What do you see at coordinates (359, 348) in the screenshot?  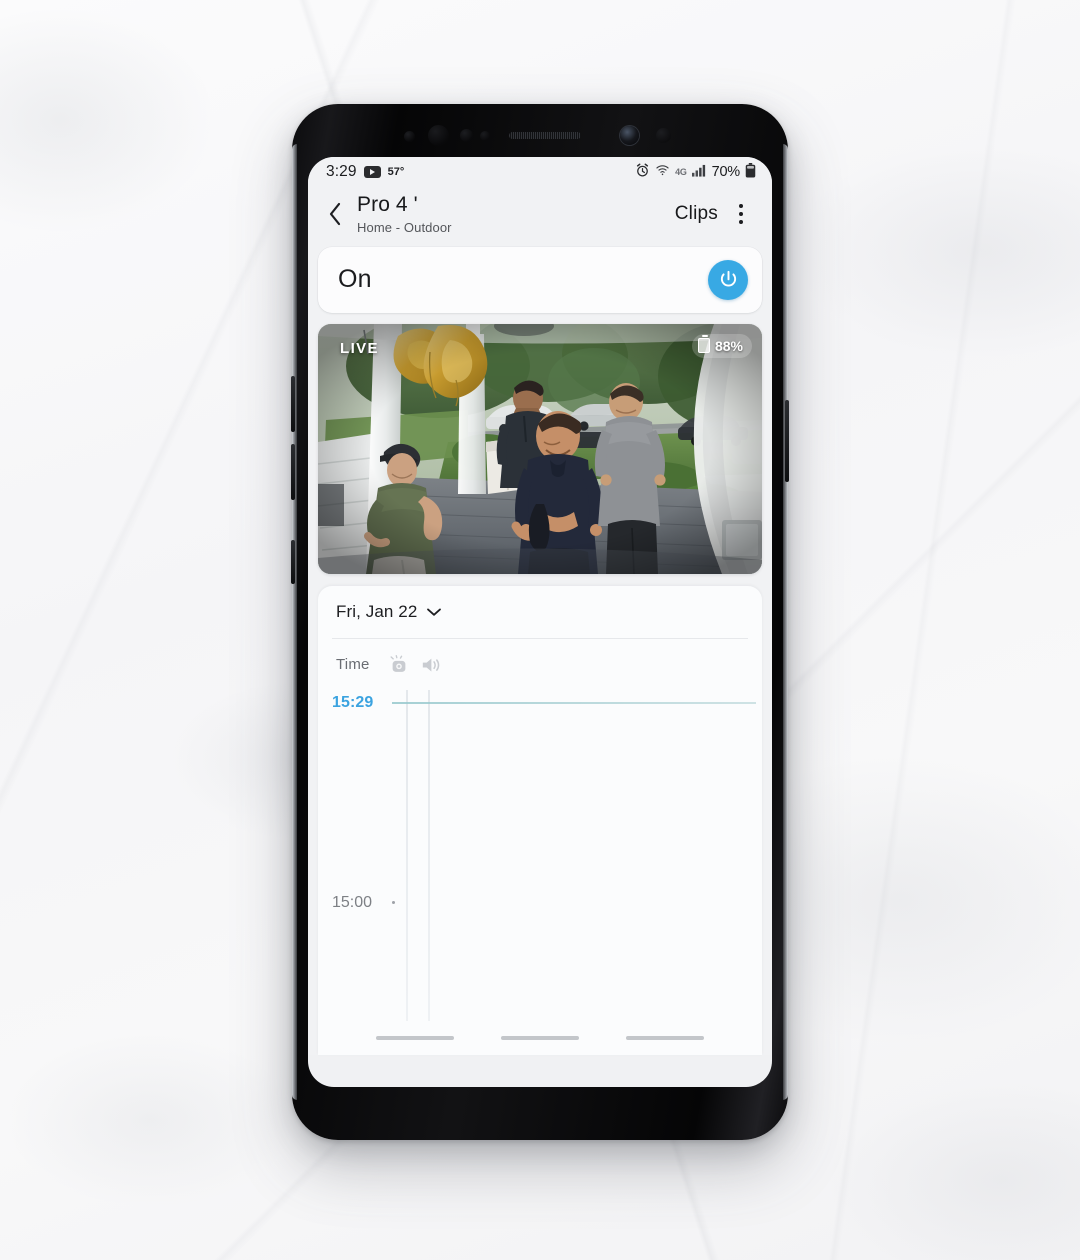 I see `live-badge: LIVE` at bounding box center [359, 348].